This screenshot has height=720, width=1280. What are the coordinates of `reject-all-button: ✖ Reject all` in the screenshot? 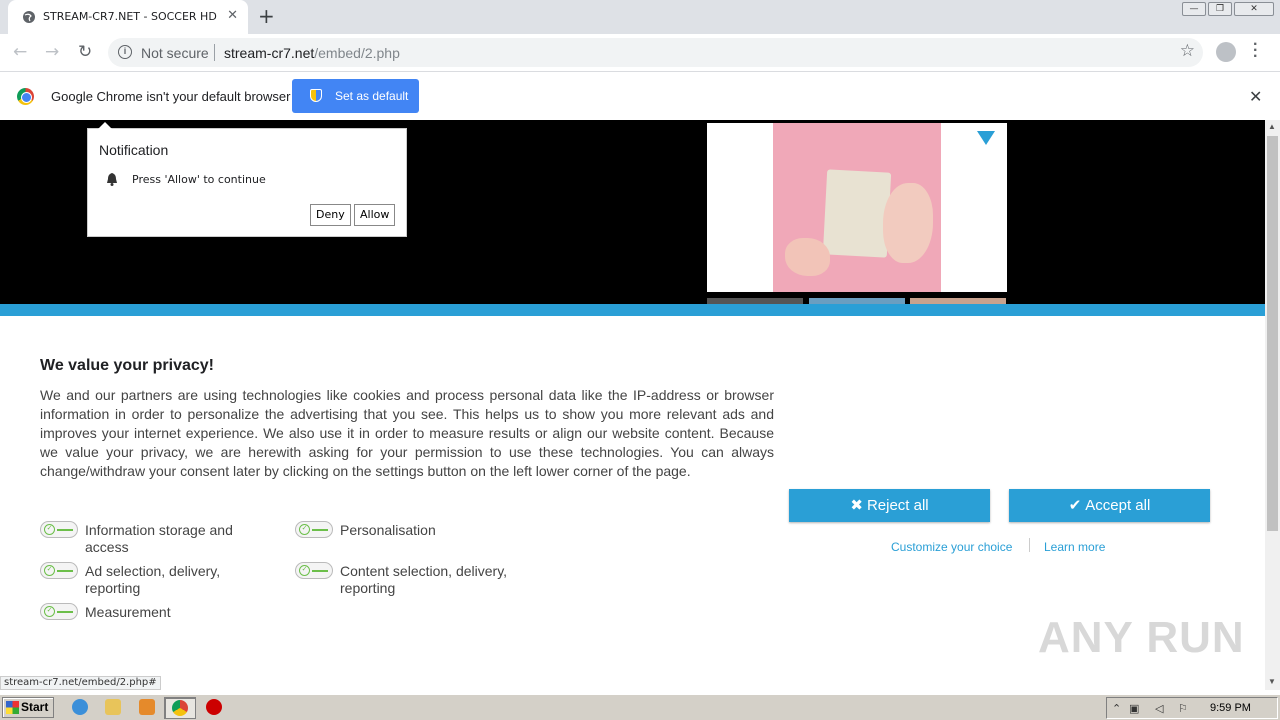 It's located at (889, 505).